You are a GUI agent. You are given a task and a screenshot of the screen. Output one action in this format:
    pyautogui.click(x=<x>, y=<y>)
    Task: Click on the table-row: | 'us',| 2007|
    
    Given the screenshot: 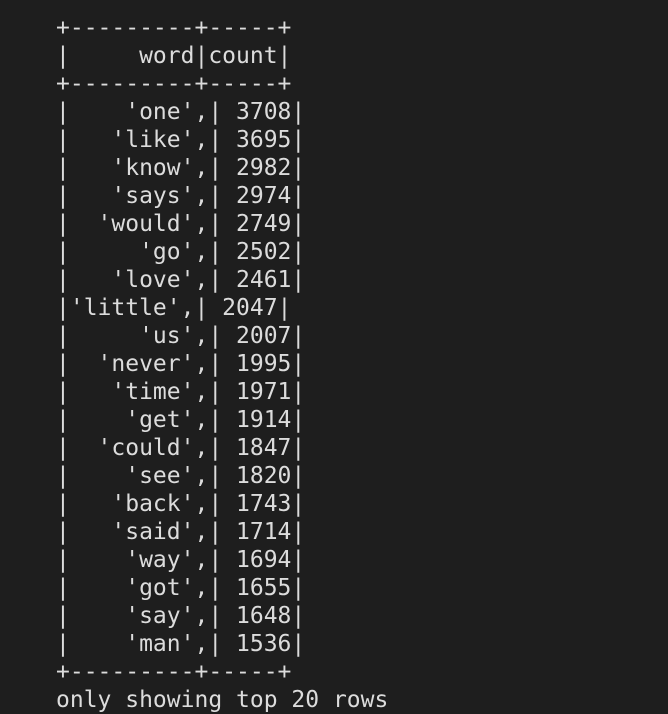 What is the action you would take?
    pyautogui.click(x=181, y=336)
    